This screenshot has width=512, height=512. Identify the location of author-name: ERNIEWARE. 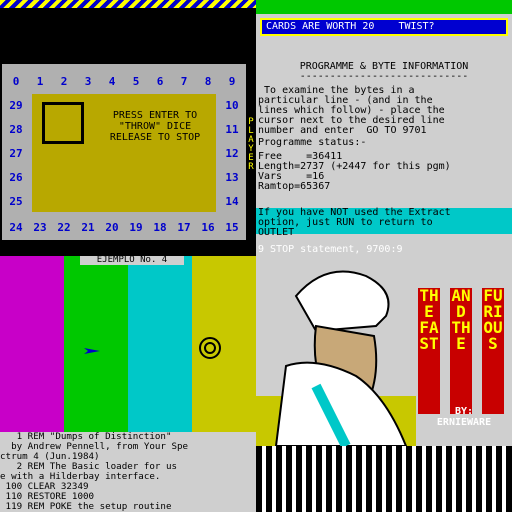
(464, 422).